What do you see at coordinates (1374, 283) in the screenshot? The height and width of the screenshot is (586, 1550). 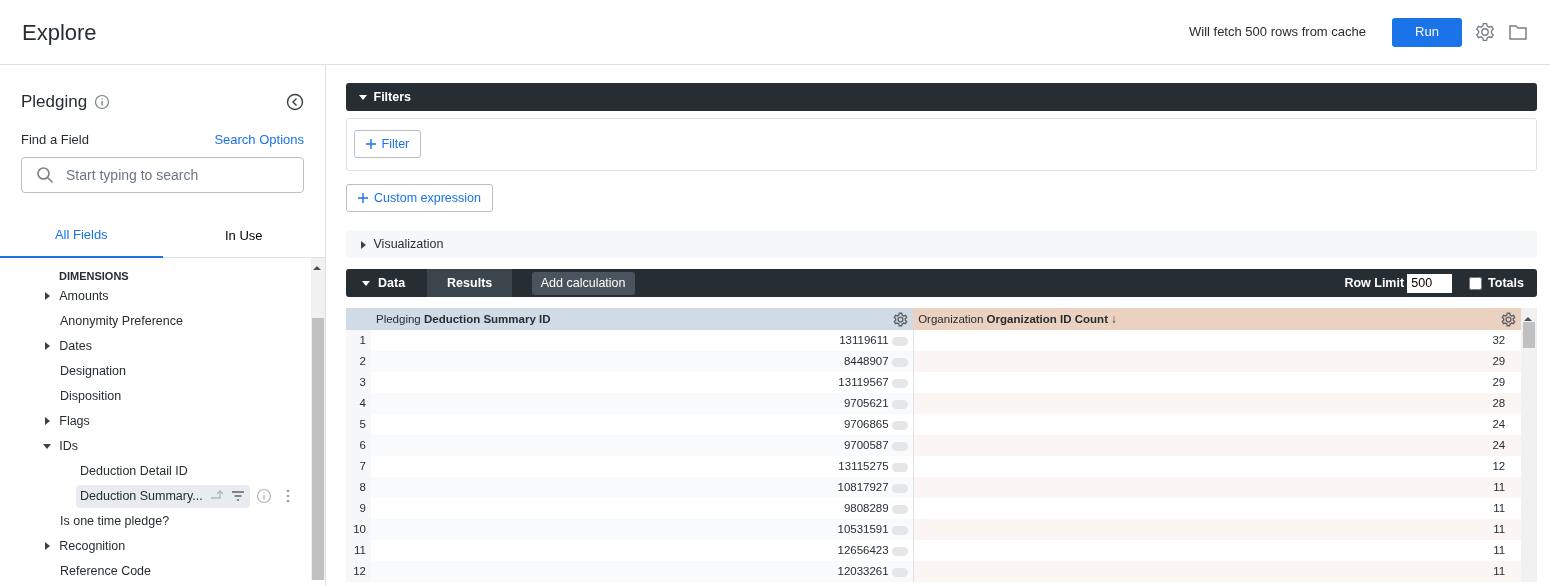 I see `row-limit-label: Row Limit` at bounding box center [1374, 283].